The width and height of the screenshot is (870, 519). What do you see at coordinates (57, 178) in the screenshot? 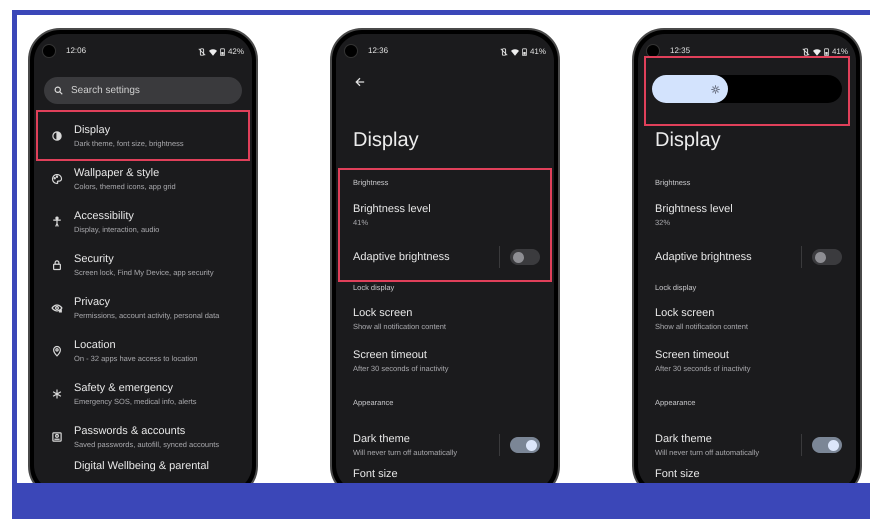
I see `palette-icon` at bounding box center [57, 178].